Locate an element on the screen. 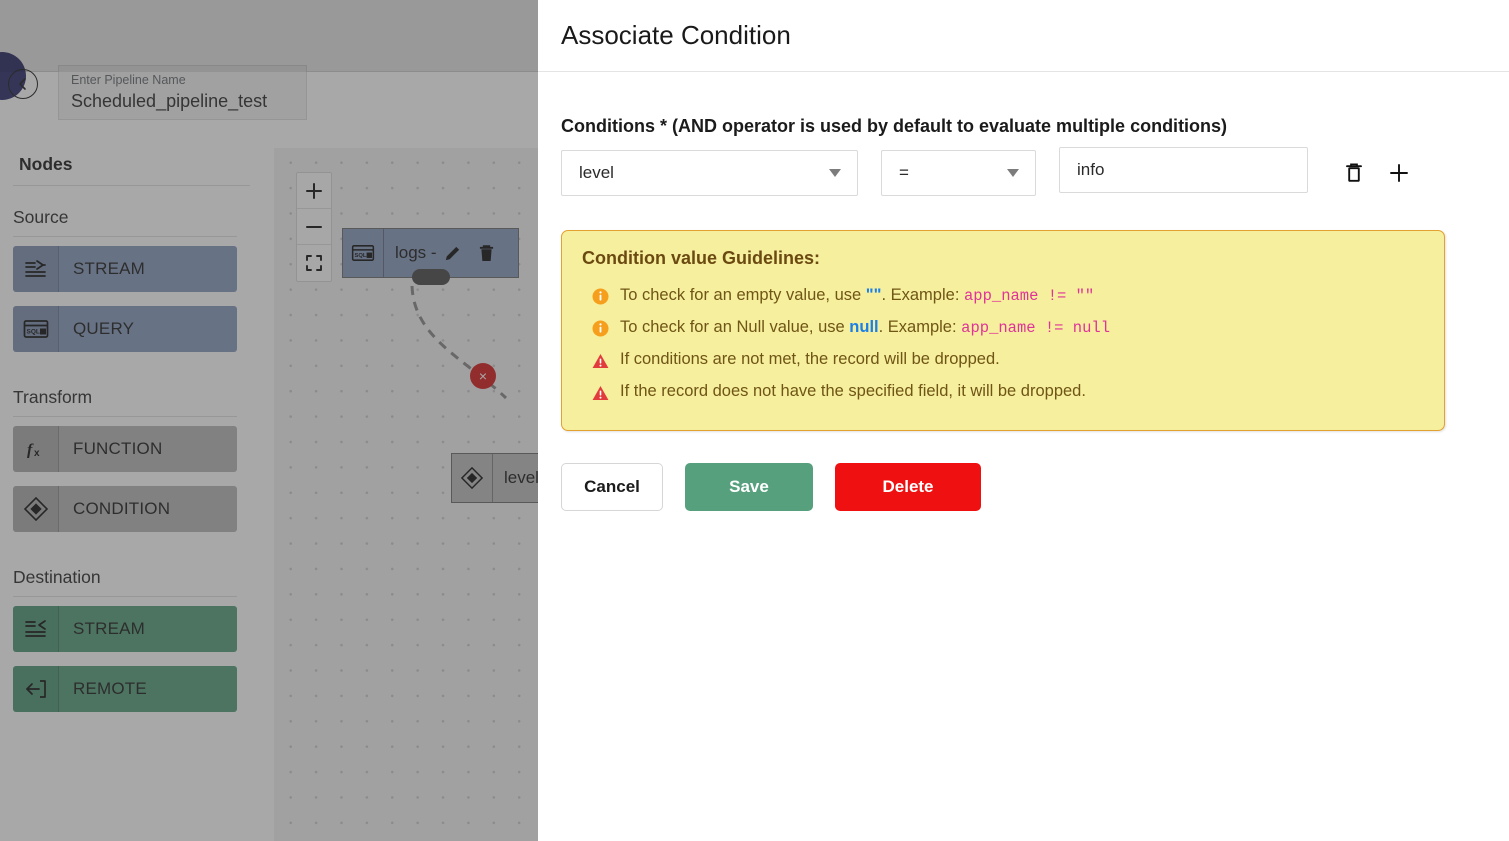 This screenshot has width=1509, height=841. condition-value-field is located at coordinates (1183, 170).